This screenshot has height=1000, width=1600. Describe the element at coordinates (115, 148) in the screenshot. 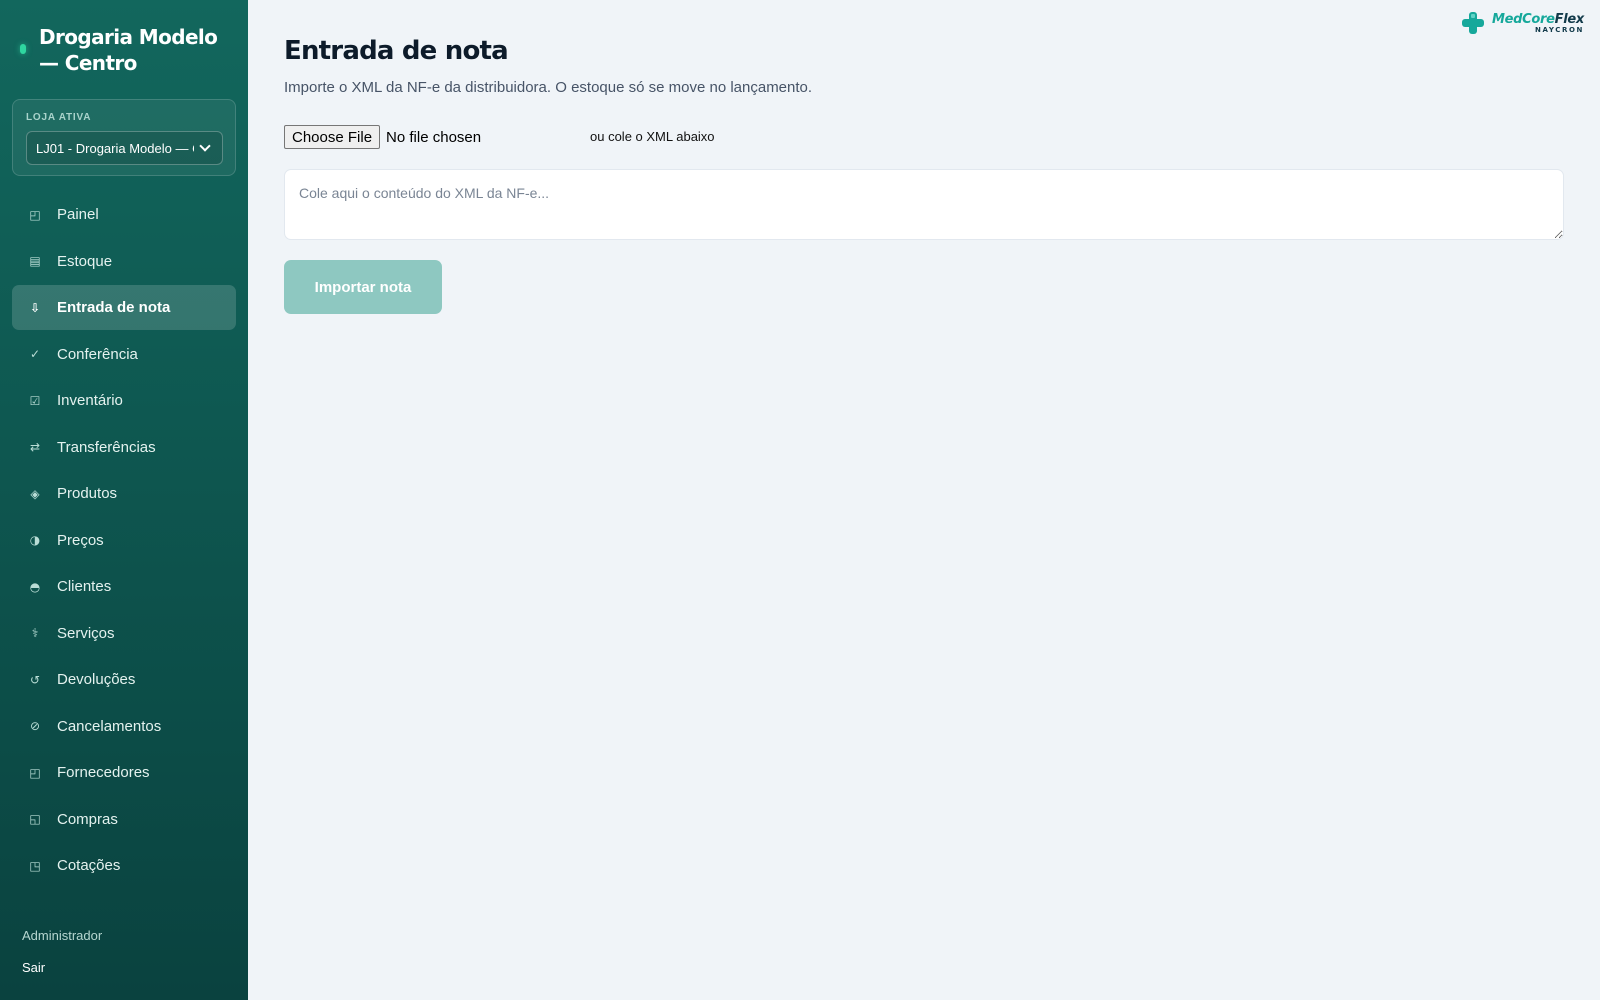

I see `store-select-value: LJ01 - Drogaria Modelo — Centro` at that location.